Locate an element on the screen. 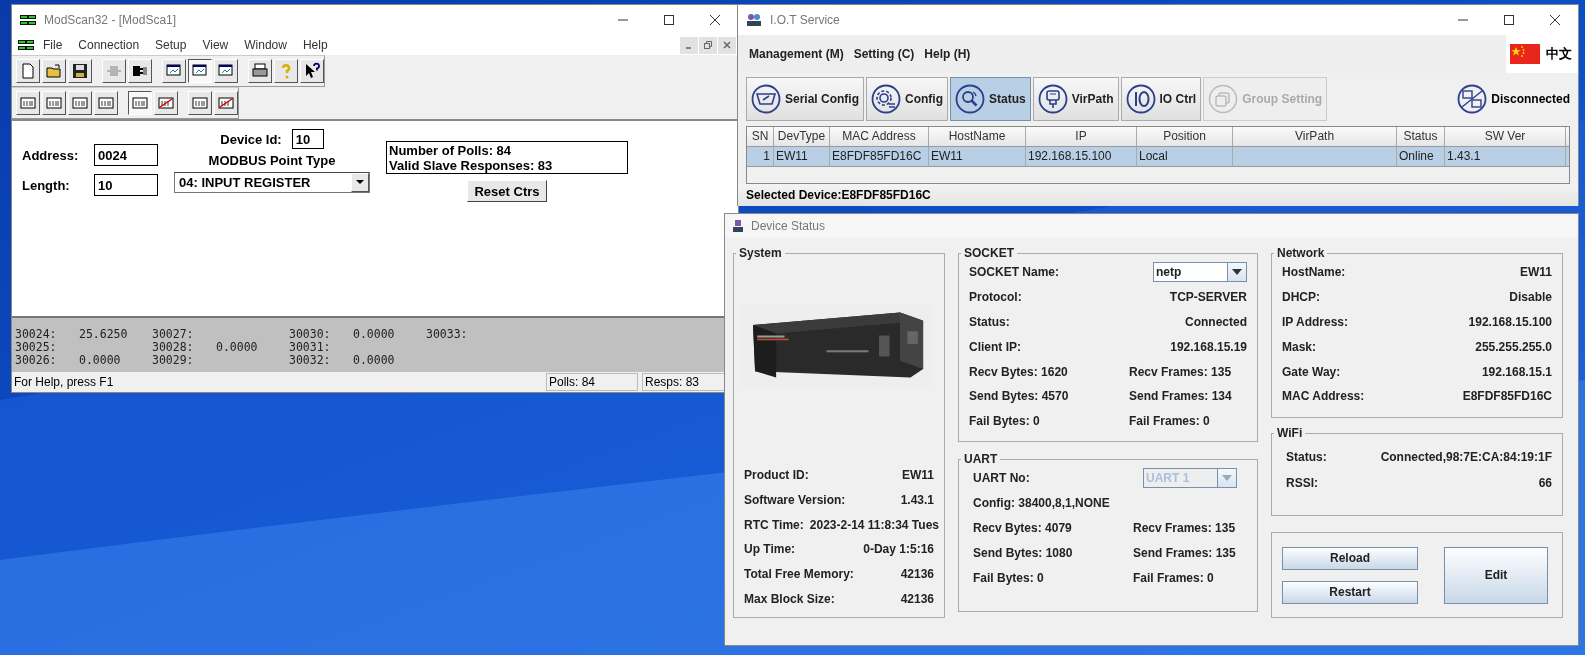 The image size is (1585, 655). reset-counters-button: Reset Ctrs is located at coordinates (507, 191).